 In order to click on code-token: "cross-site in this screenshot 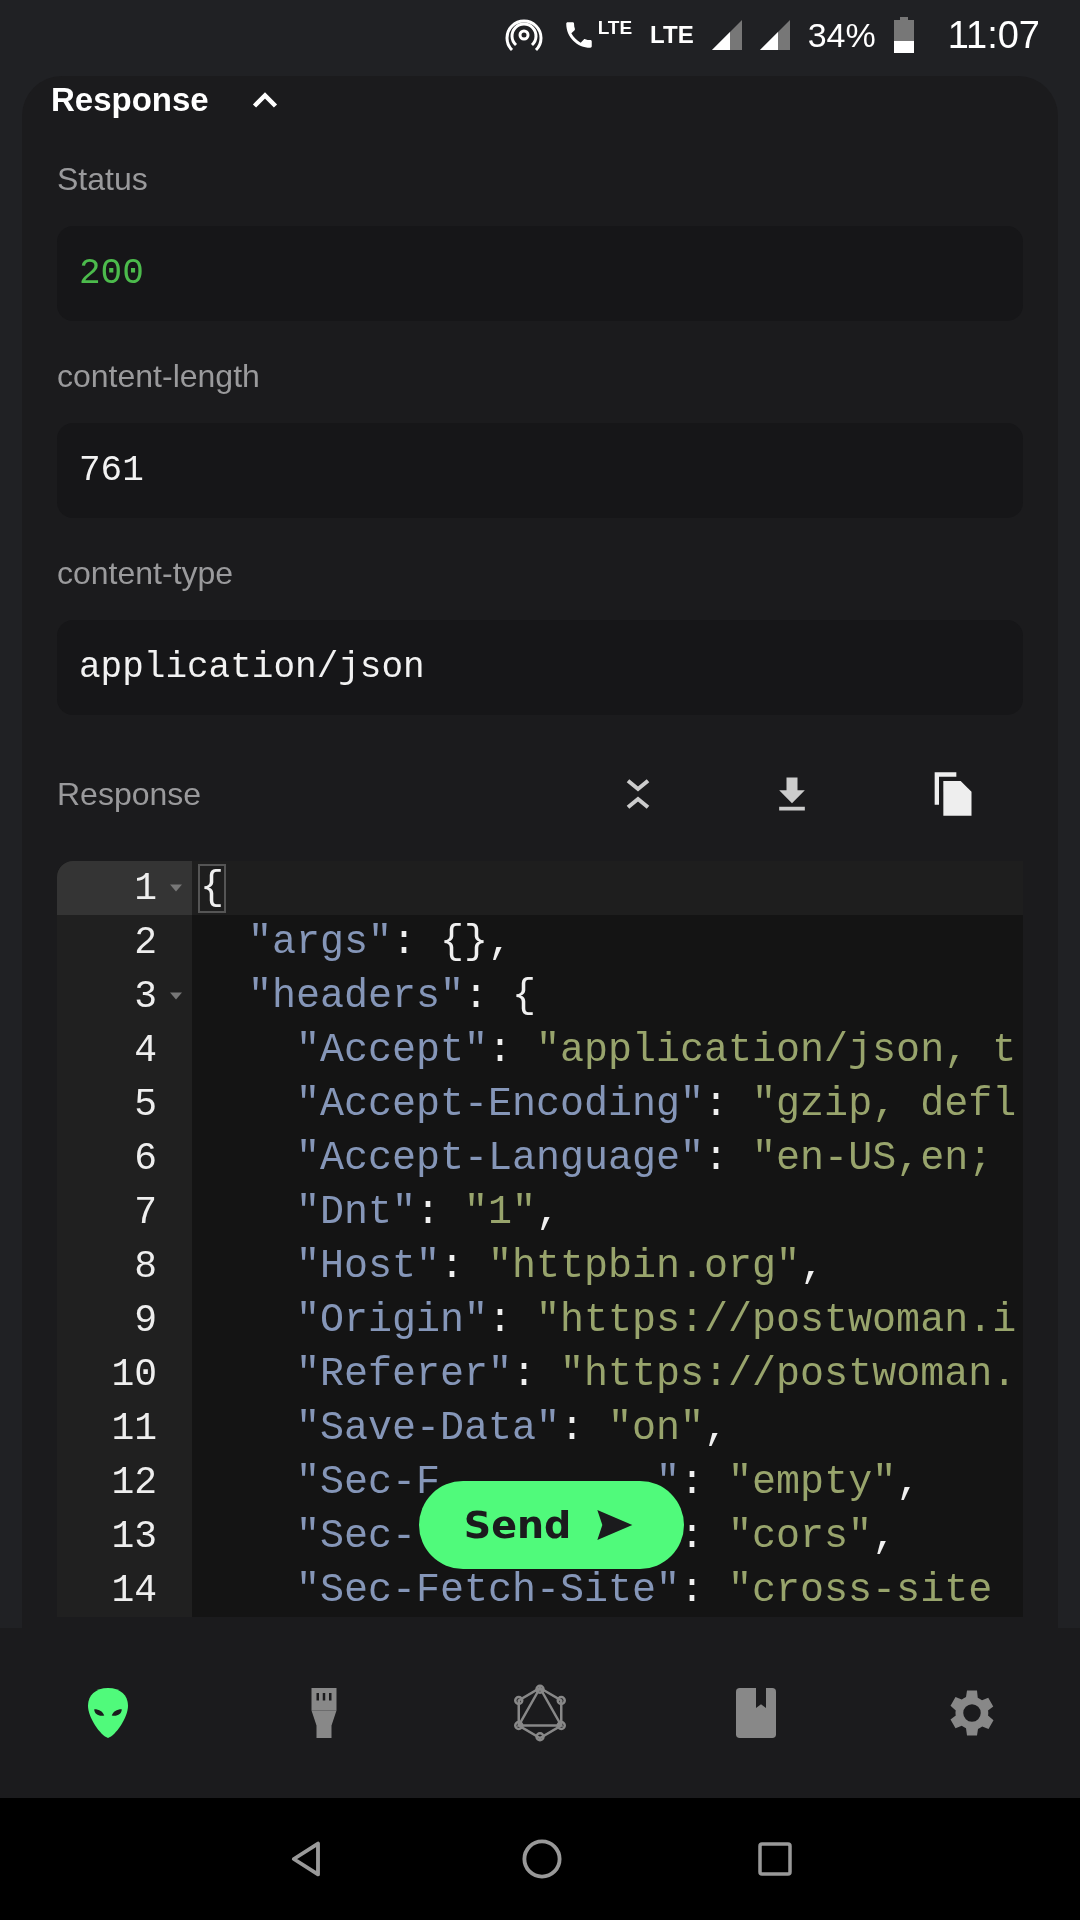, I will do `click(860, 1590)`.